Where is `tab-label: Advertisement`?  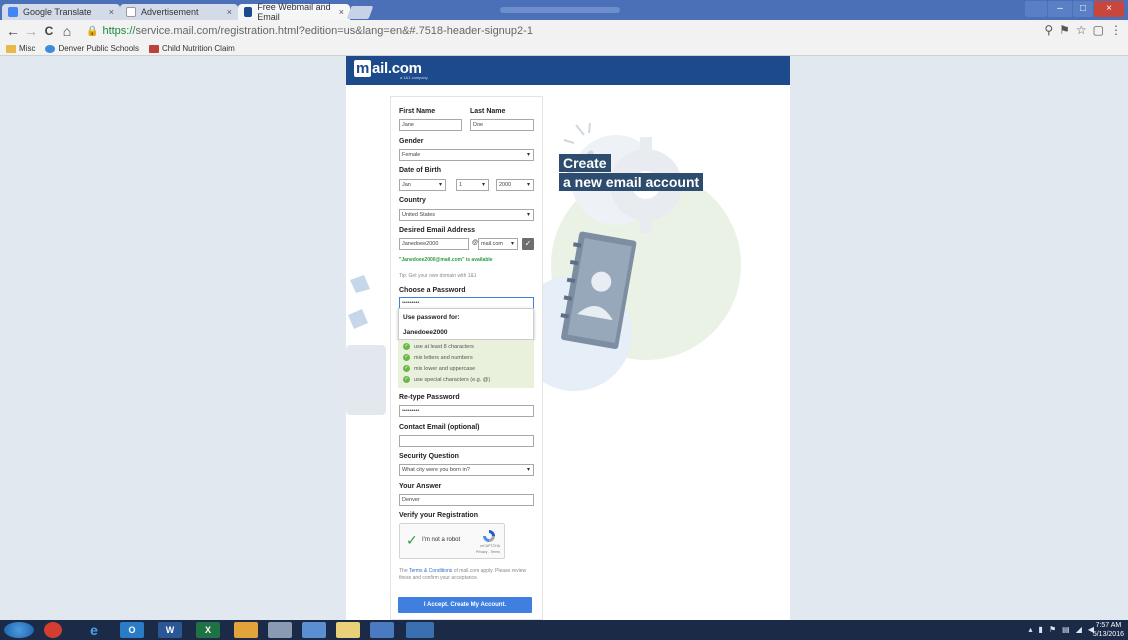 tab-label: Advertisement is located at coordinates (170, 12).